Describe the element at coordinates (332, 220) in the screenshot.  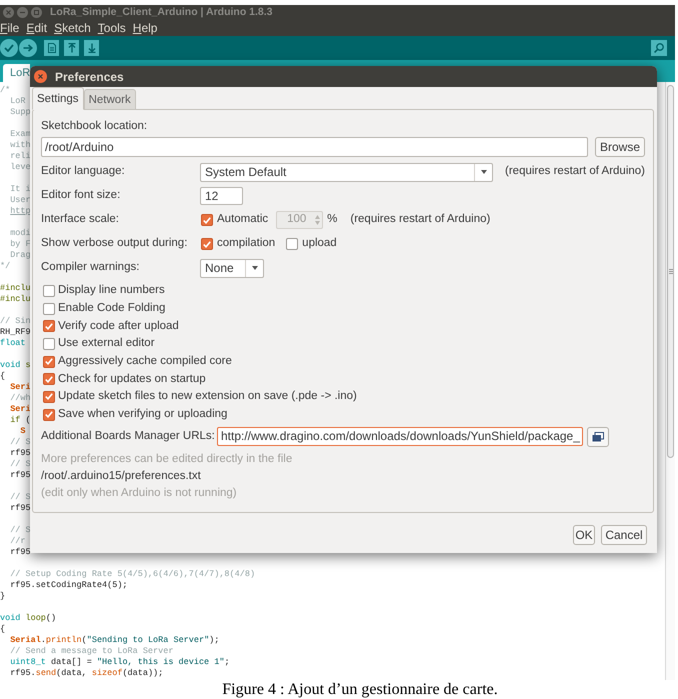
I see `unit-label: %` at that location.